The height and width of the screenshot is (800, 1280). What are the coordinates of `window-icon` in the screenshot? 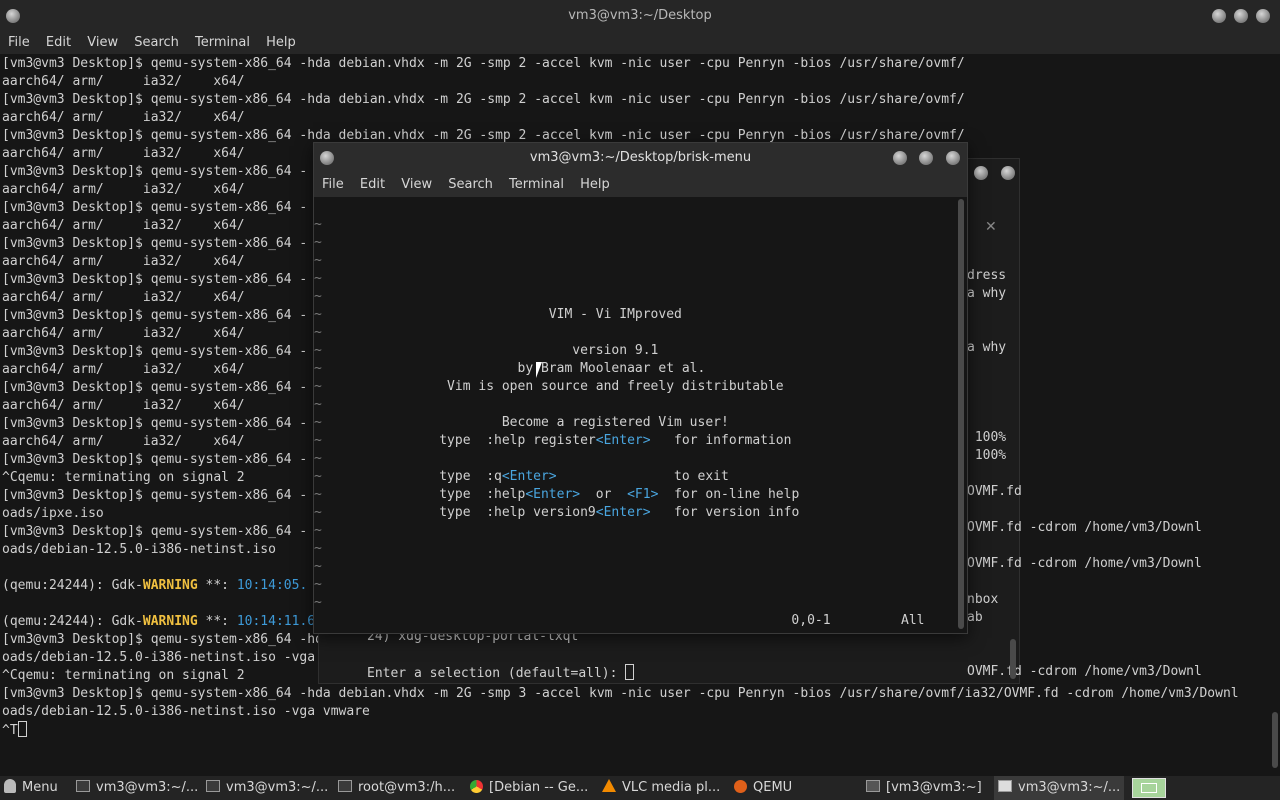 It's located at (1005, 786).